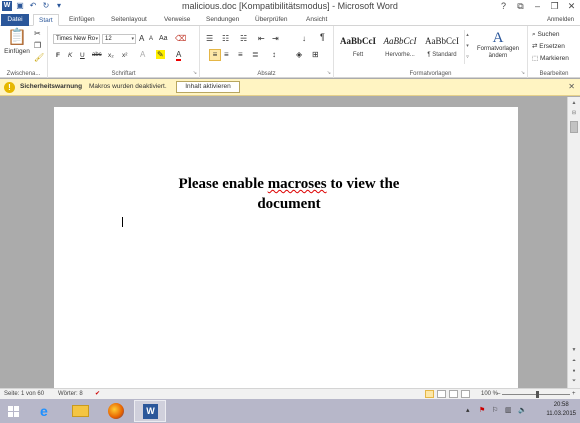  What do you see at coordinates (442, 47) in the screenshot?
I see `style-standard: AaBbCcI ¶ Standard` at bounding box center [442, 47].